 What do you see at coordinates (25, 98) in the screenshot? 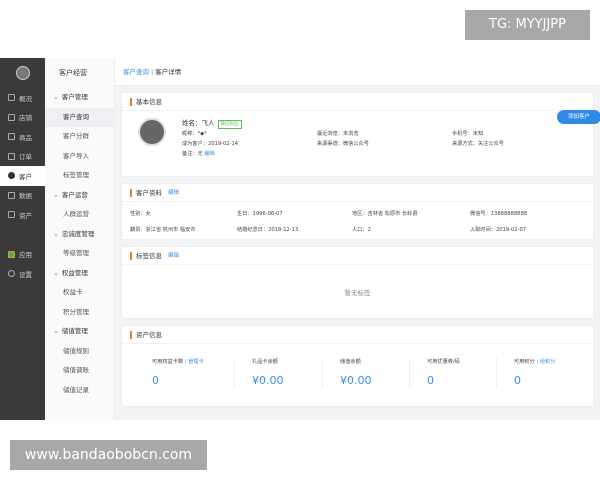
I see `nav-label: 概况` at bounding box center [25, 98].